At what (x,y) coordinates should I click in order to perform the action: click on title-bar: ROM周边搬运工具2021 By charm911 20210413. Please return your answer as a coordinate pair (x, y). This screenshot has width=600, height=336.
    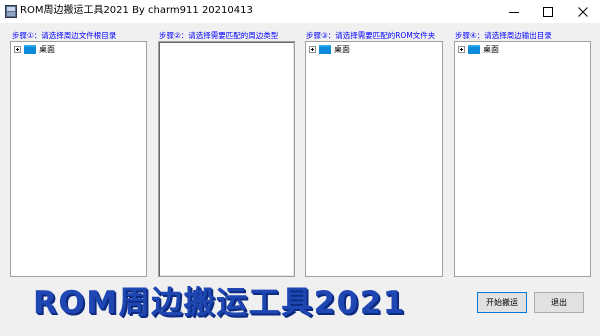
    Looking at the image, I should click on (300, 11).